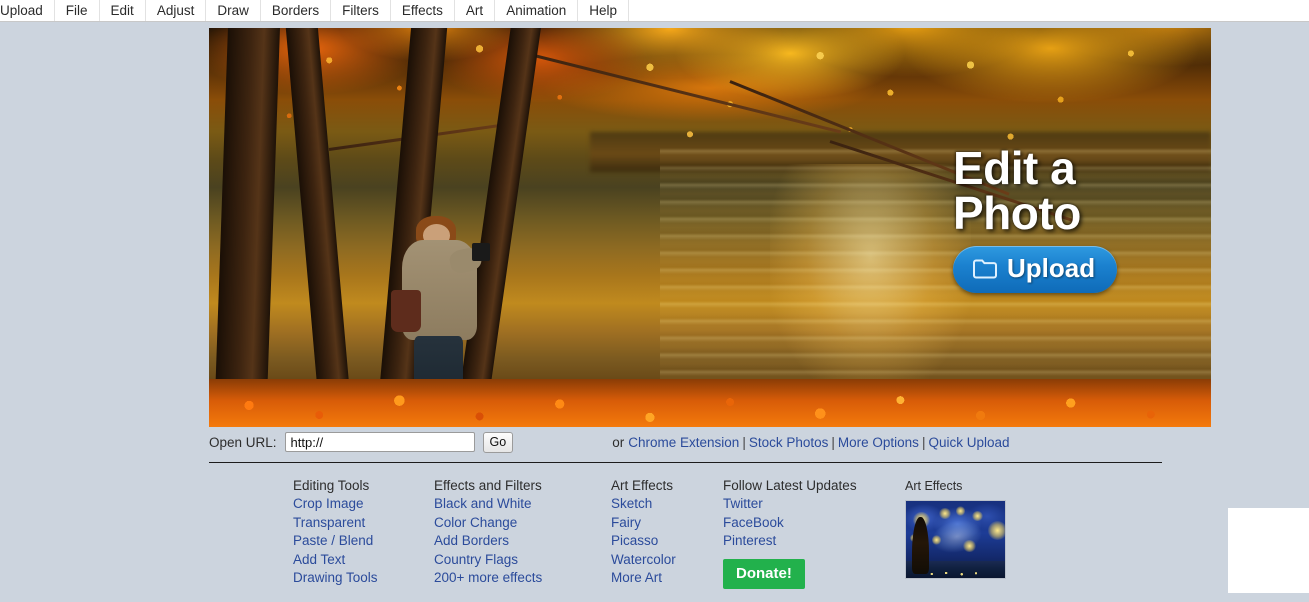  What do you see at coordinates (790, 485) in the screenshot?
I see `column-heading: Follow Latest Updates` at bounding box center [790, 485].